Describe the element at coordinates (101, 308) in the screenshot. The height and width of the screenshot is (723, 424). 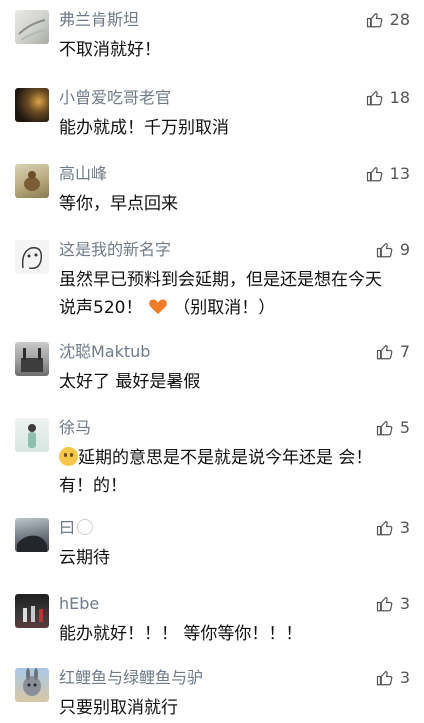
I see `comment-text-segment: 说声520！` at that location.